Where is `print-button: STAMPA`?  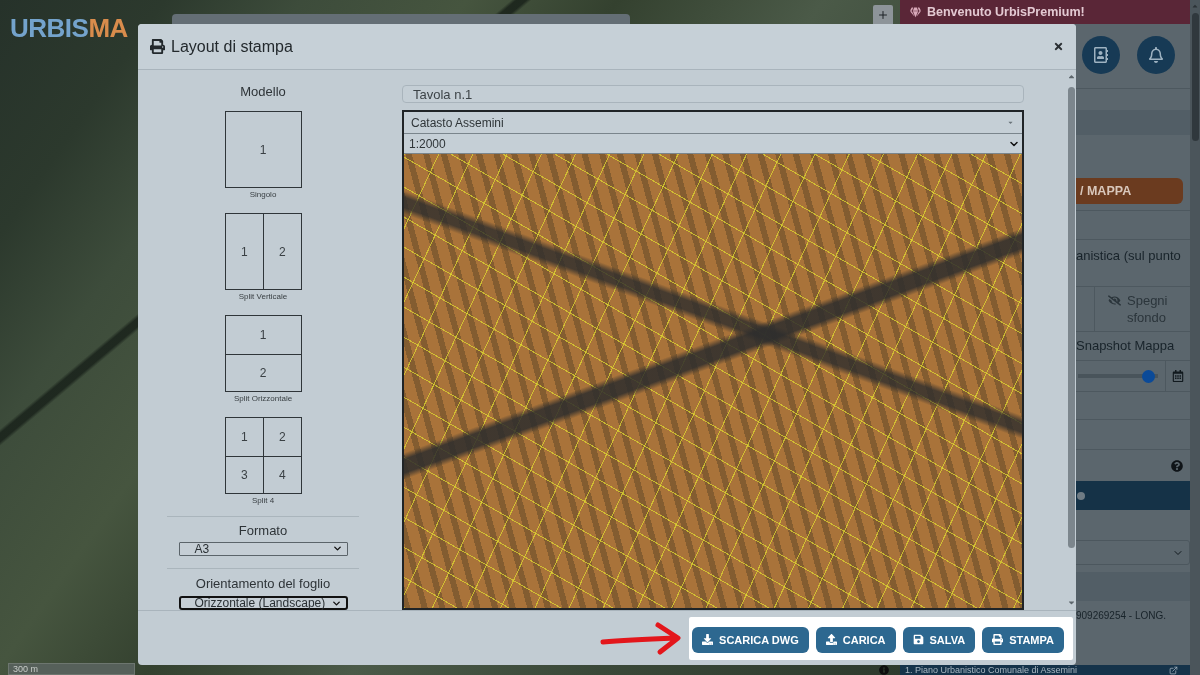 print-button: STAMPA is located at coordinates (1023, 639).